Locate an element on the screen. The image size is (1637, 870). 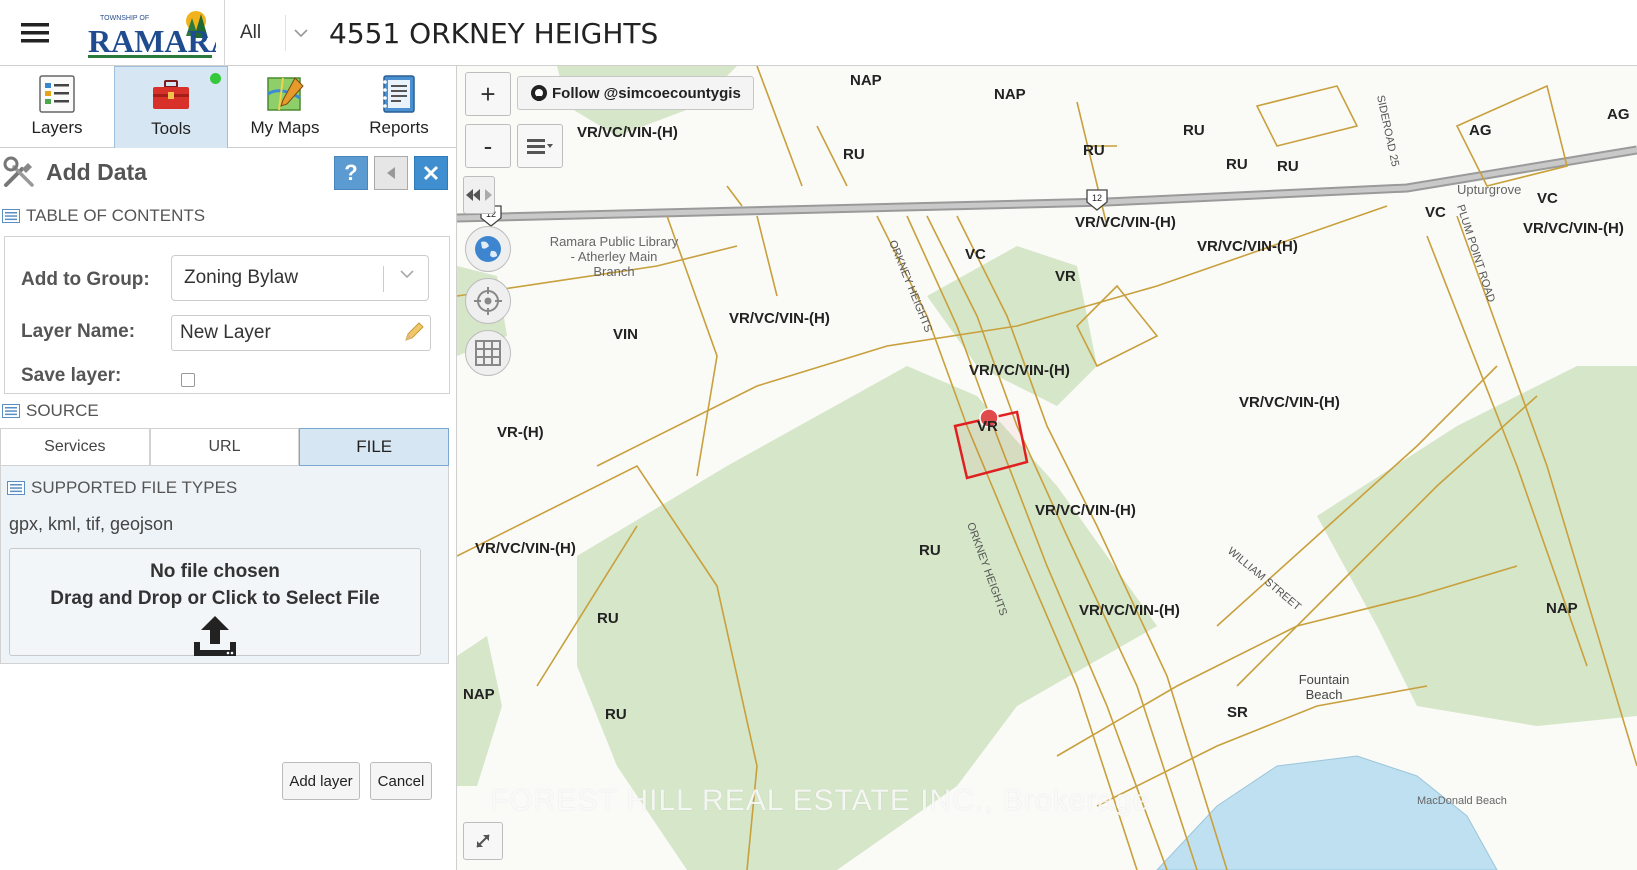
grid-button is located at coordinates (488, 353).